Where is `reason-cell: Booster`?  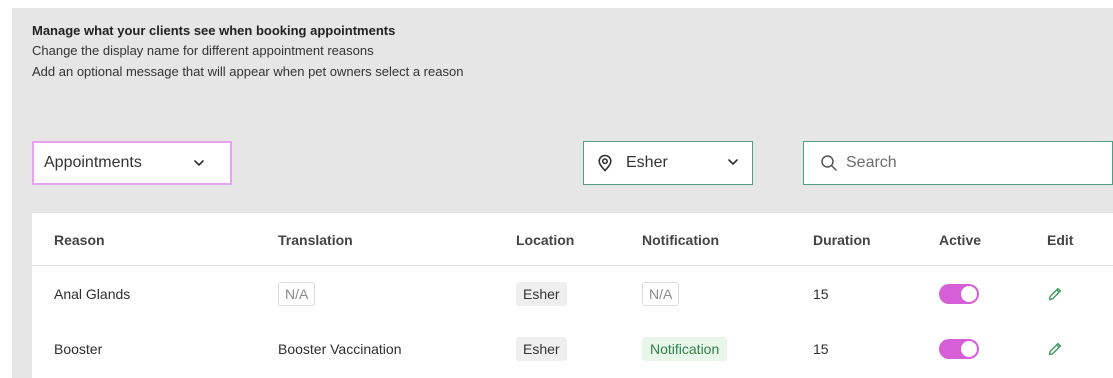 reason-cell: Booster is located at coordinates (78, 348).